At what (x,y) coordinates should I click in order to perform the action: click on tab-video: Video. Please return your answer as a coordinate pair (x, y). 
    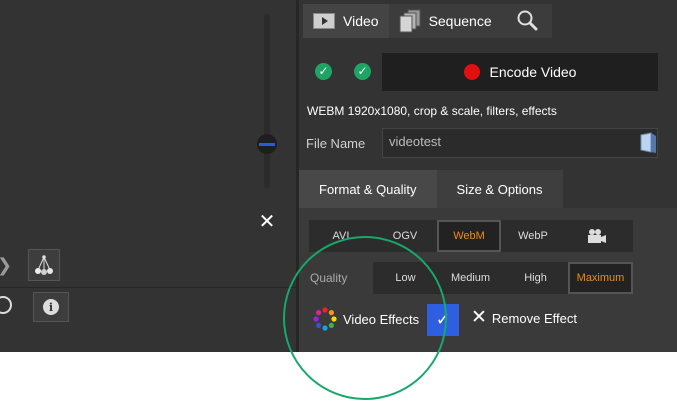
    Looking at the image, I should click on (346, 21).